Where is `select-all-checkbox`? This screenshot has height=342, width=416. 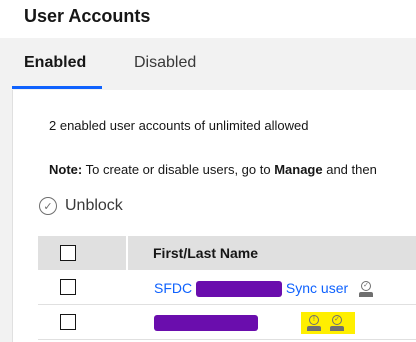
select-all-checkbox is located at coordinates (68, 253).